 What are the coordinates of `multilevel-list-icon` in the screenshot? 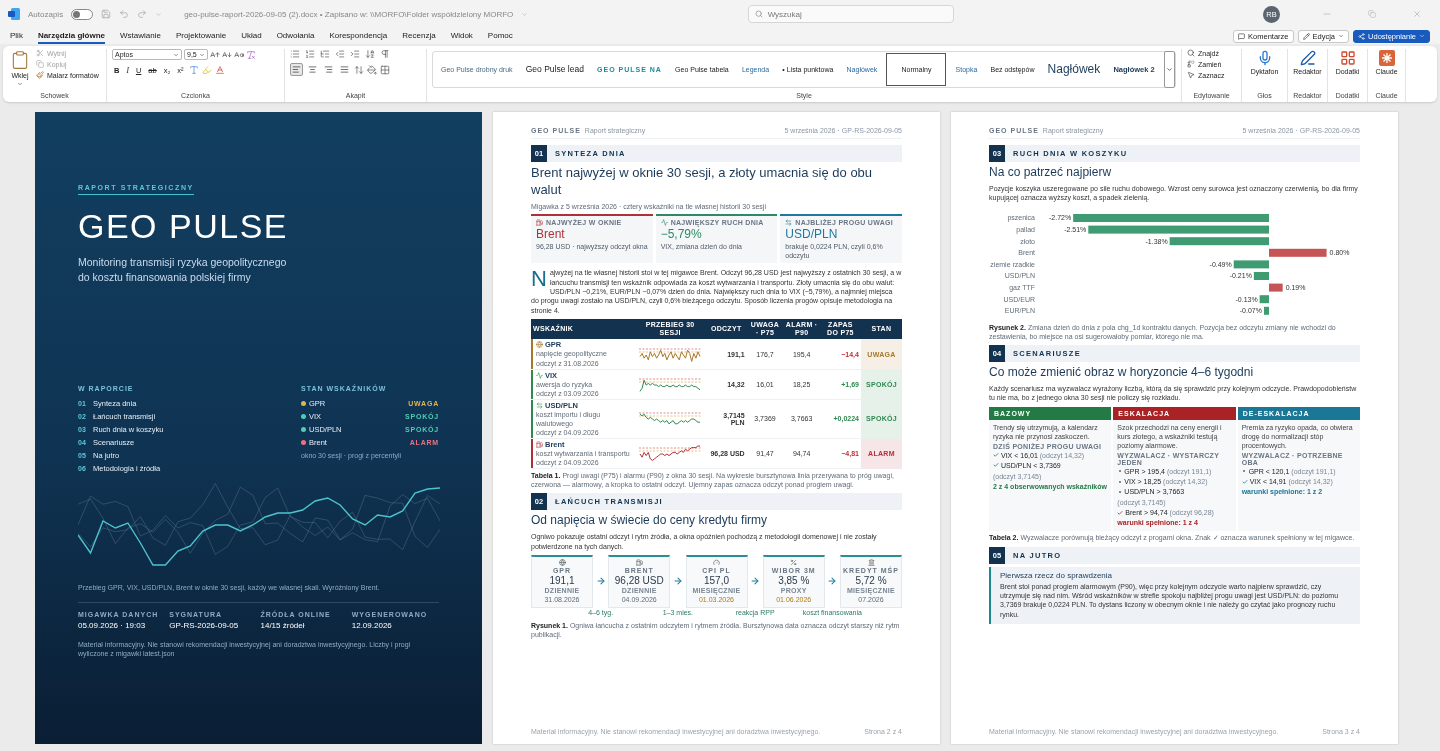 It's located at (325, 54).